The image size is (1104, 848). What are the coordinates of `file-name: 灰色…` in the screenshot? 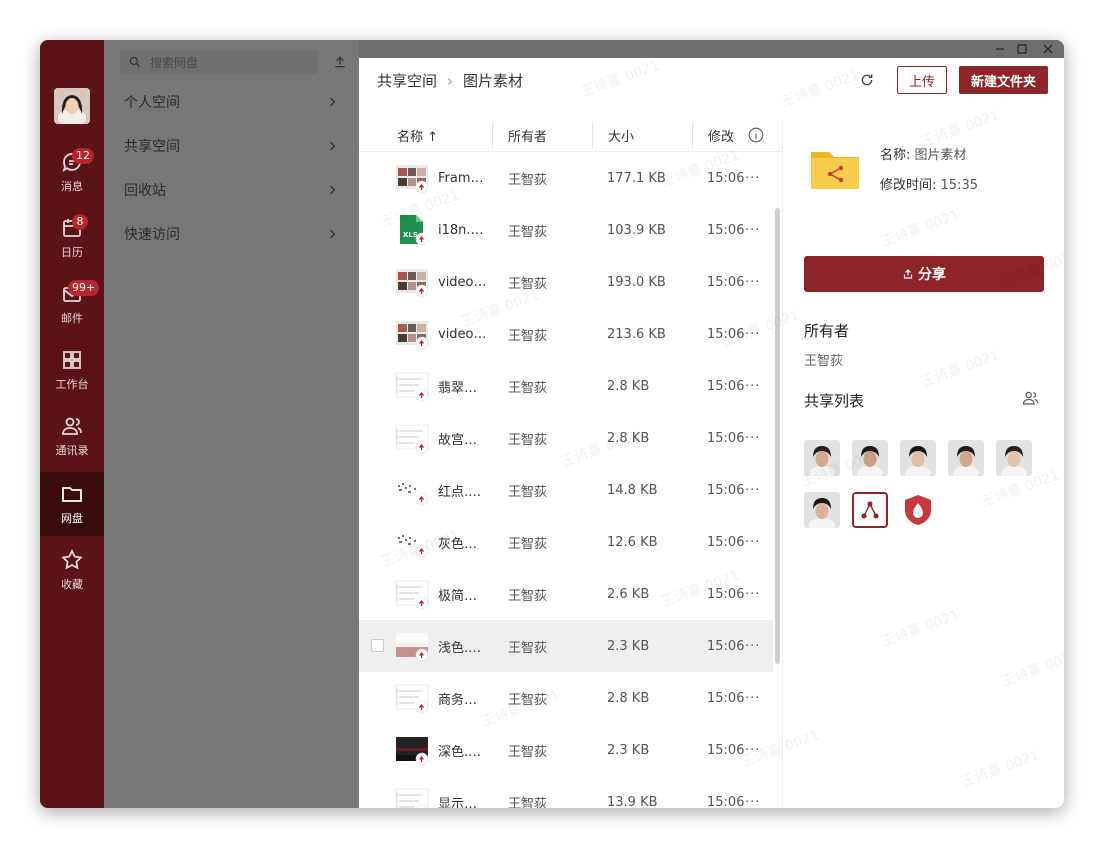 It's located at (458, 544).